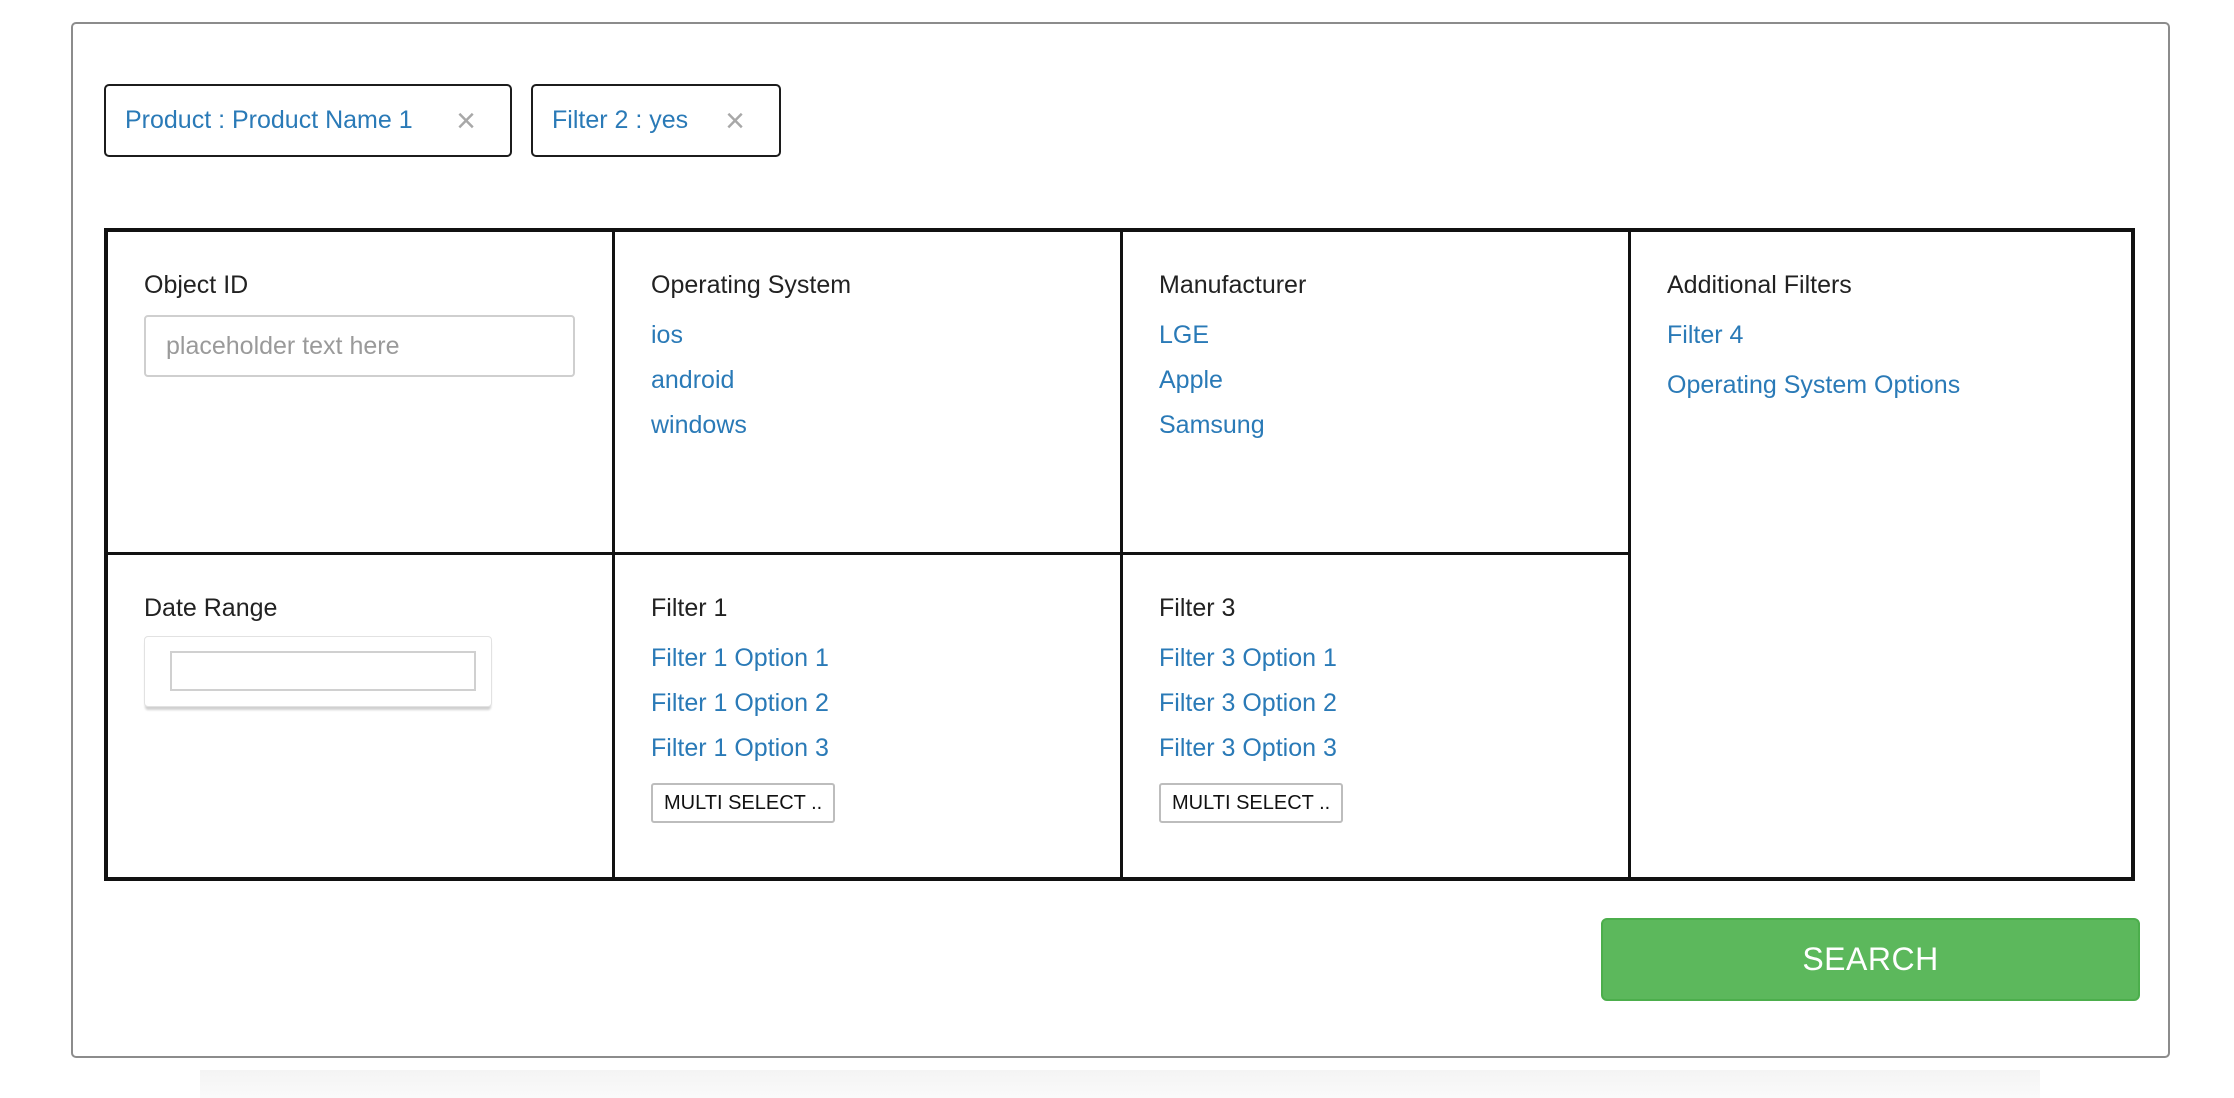 This screenshot has width=2234, height=1098. I want to click on object-id-title: Object ID, so click(196, 285).